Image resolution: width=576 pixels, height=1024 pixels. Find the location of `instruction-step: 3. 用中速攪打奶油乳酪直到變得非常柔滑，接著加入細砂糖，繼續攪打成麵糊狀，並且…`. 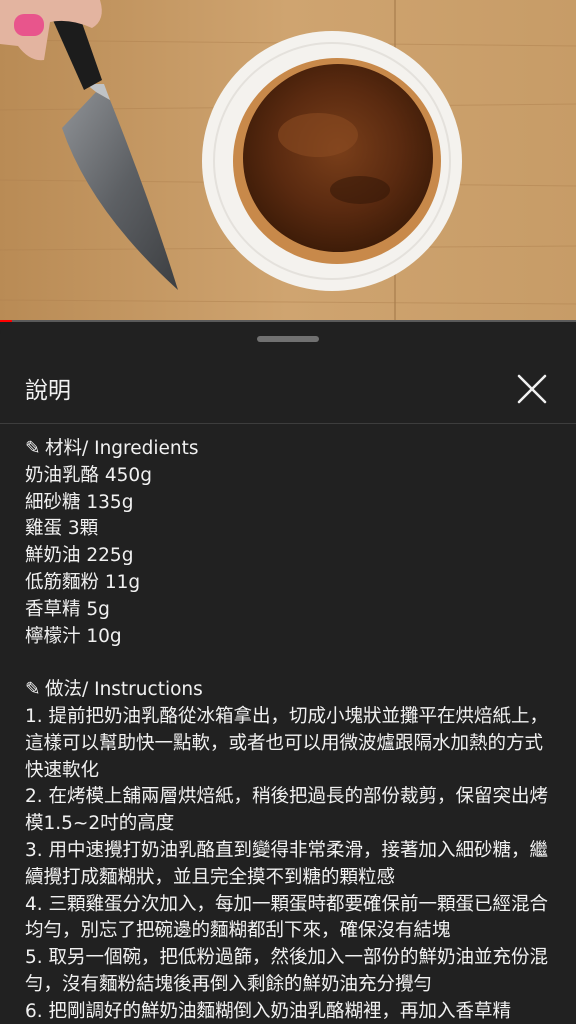

instruction-step: 3. 用中速攪打奶油乳酪直到變得非常柔滑，接著加入細砂糖，繼續攪打成麵糊狀，並且… is located at coordinates (287, 863).